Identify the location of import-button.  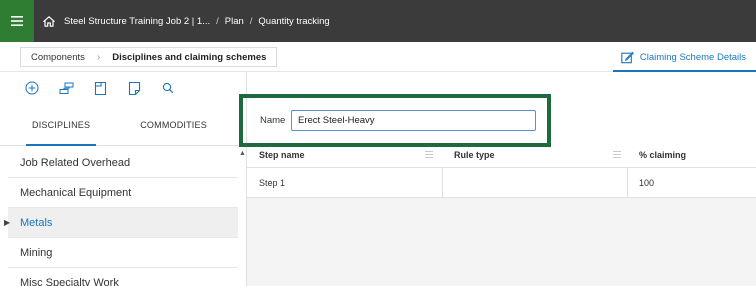
(100, 88).